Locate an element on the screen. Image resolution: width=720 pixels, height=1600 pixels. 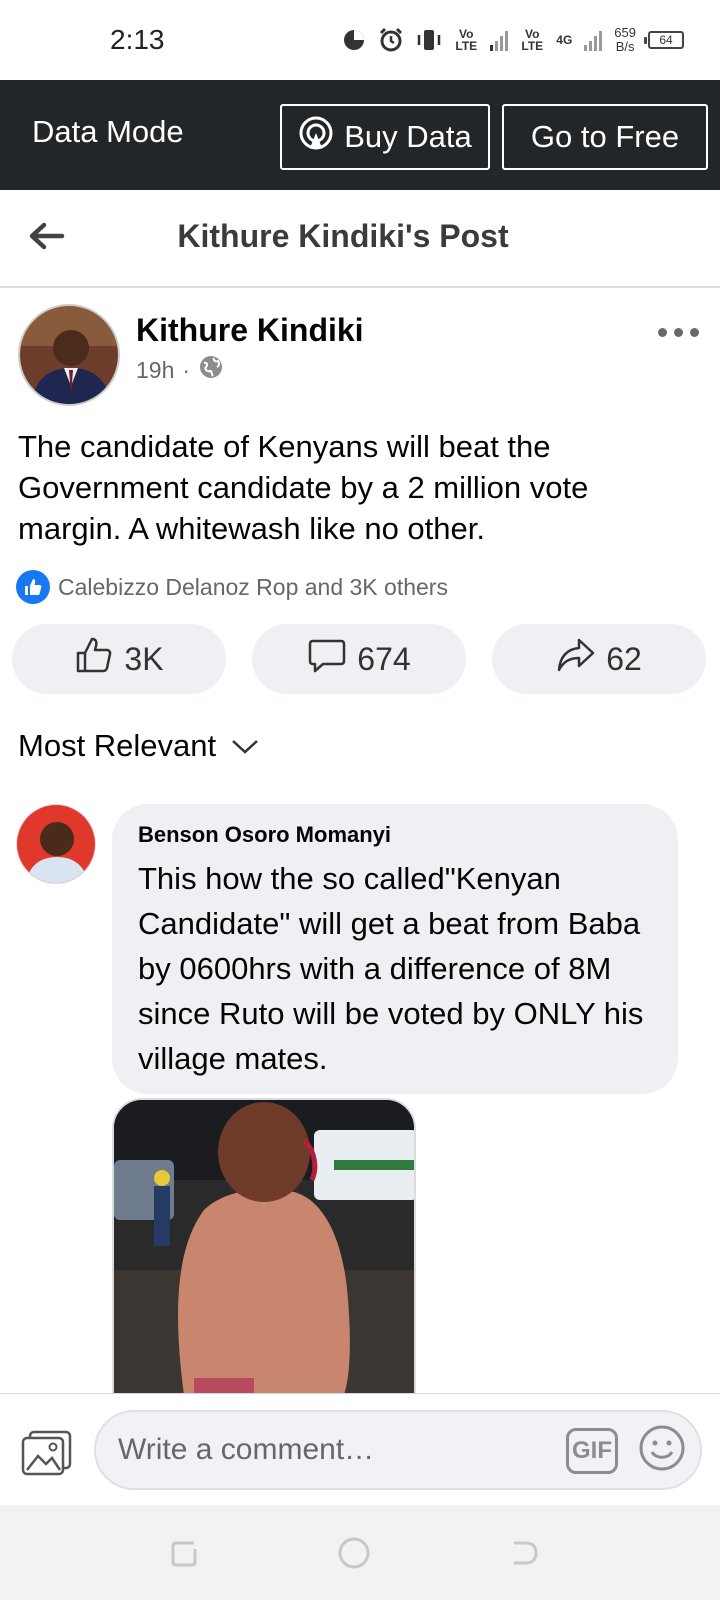
like-icon is located at coordinates (94, 659).